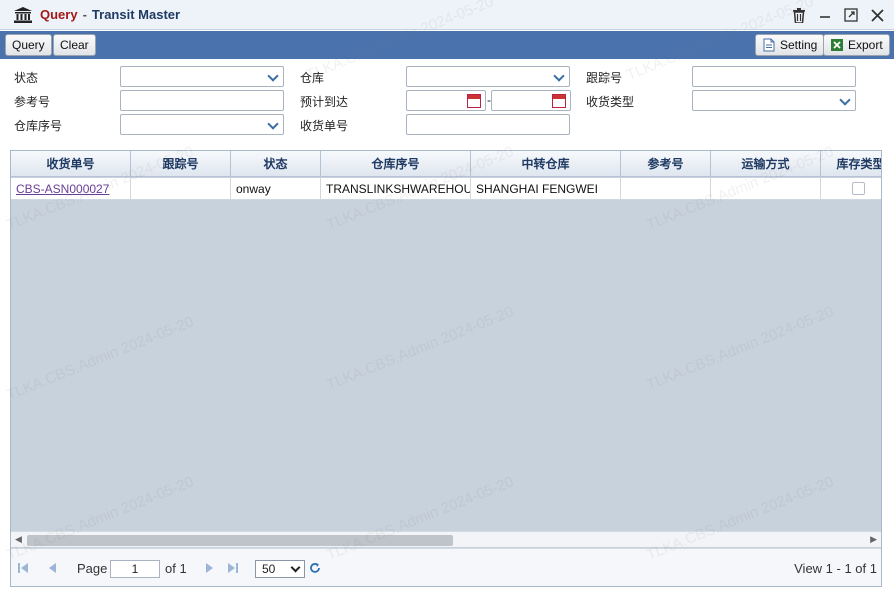 Image resolution: width=894 pixels, height=595 pixels. Describe the element at coordinates (135, 569) in the screenshot. I see `page-number-input: 1` at that location.